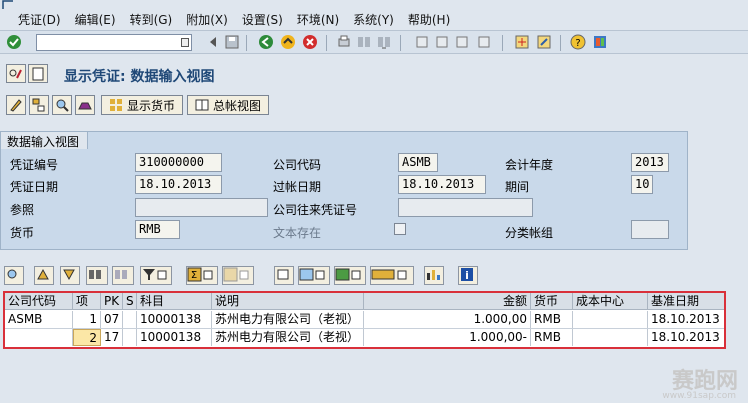 Image resolution: width=748 pixels, height=403 pixels. What do you see at coordinates (178, 184) in the screenshot?
I see `doc-date-field: 18.10.2013` at bounding box center [178, 184].